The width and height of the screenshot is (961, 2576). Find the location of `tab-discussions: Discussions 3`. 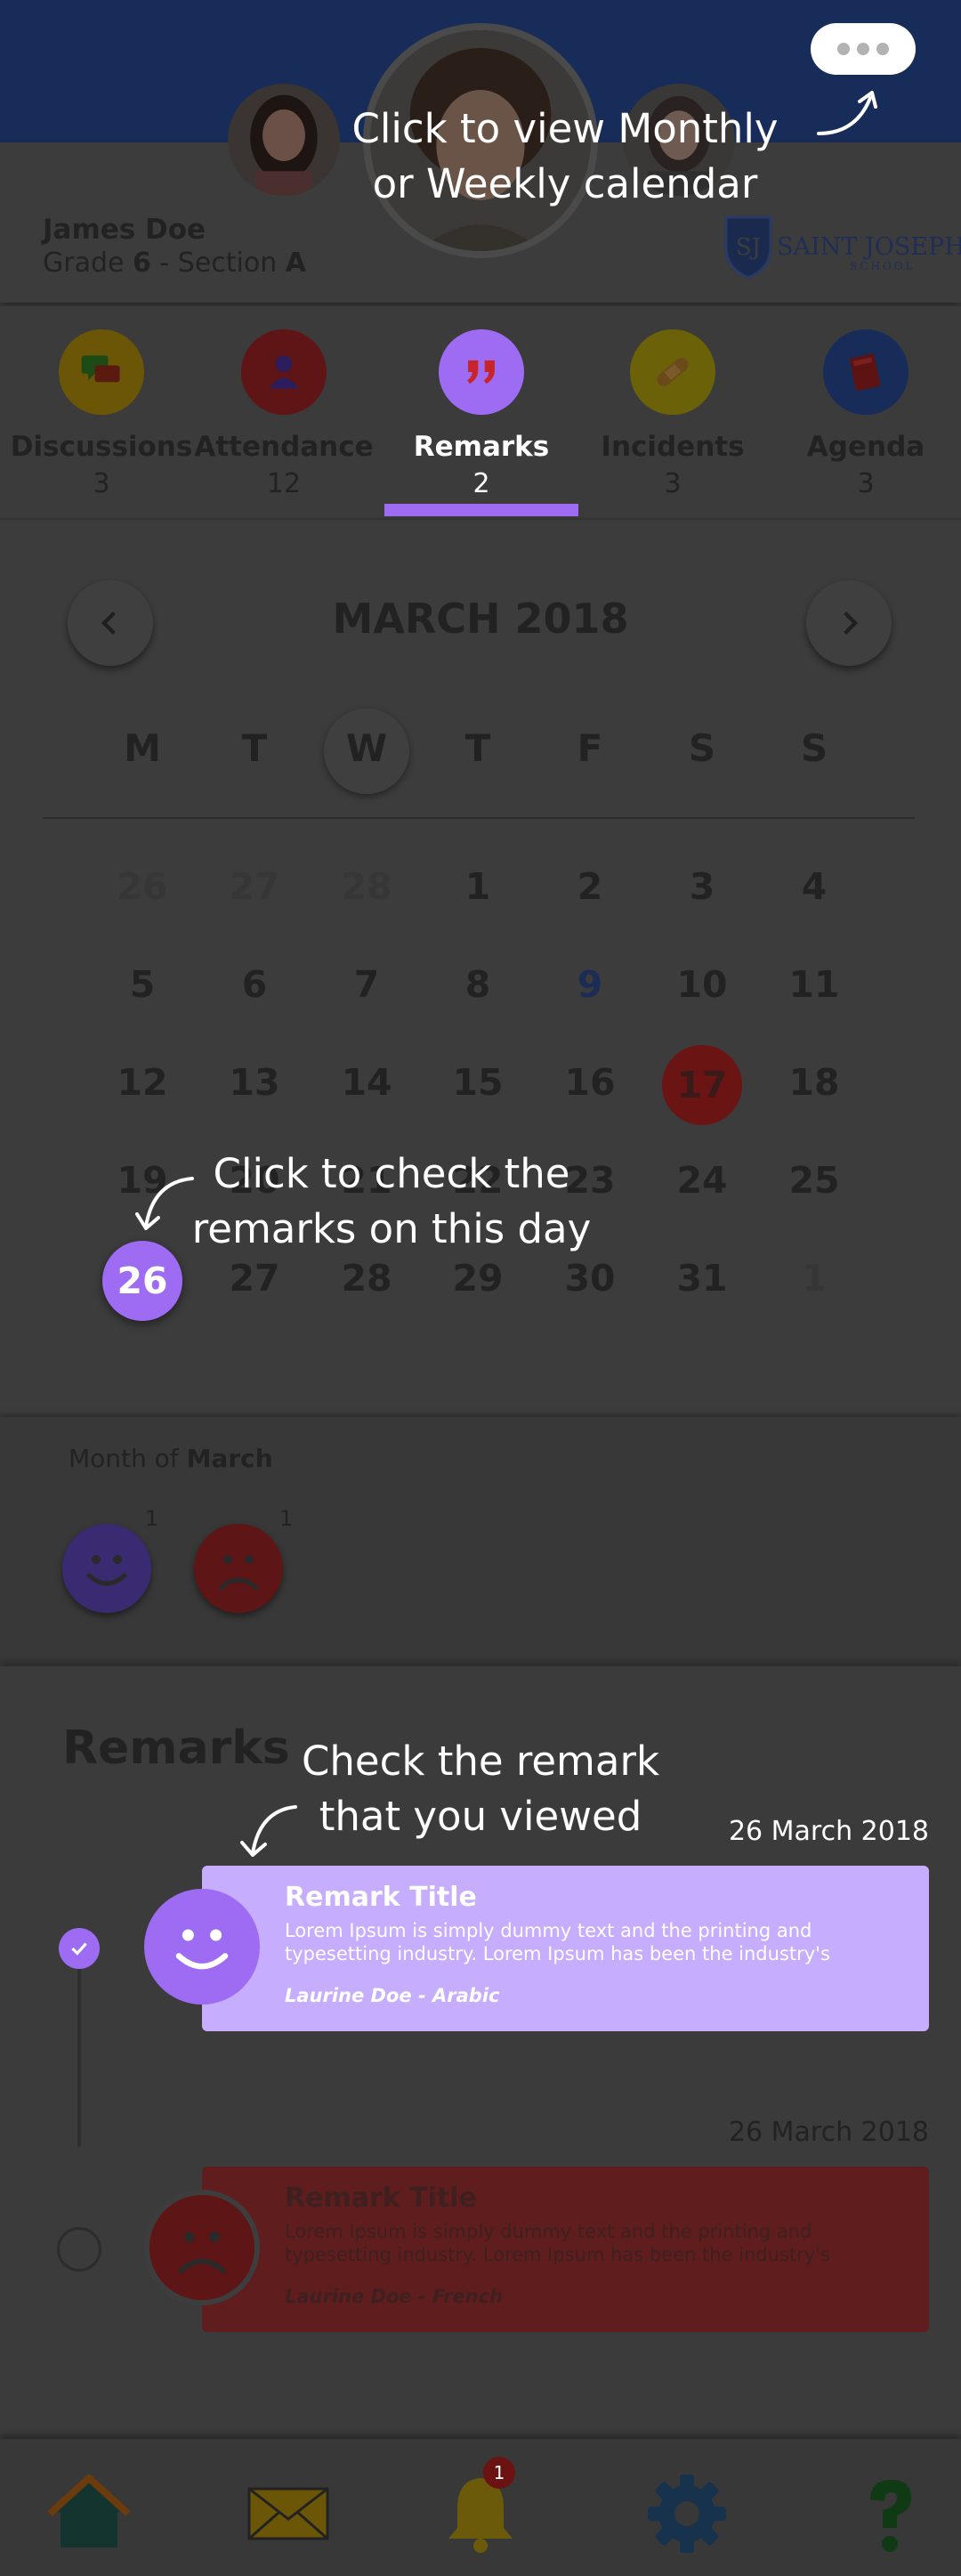

tab-discussions: Discussions 3 is located at coordinates (101, 413).